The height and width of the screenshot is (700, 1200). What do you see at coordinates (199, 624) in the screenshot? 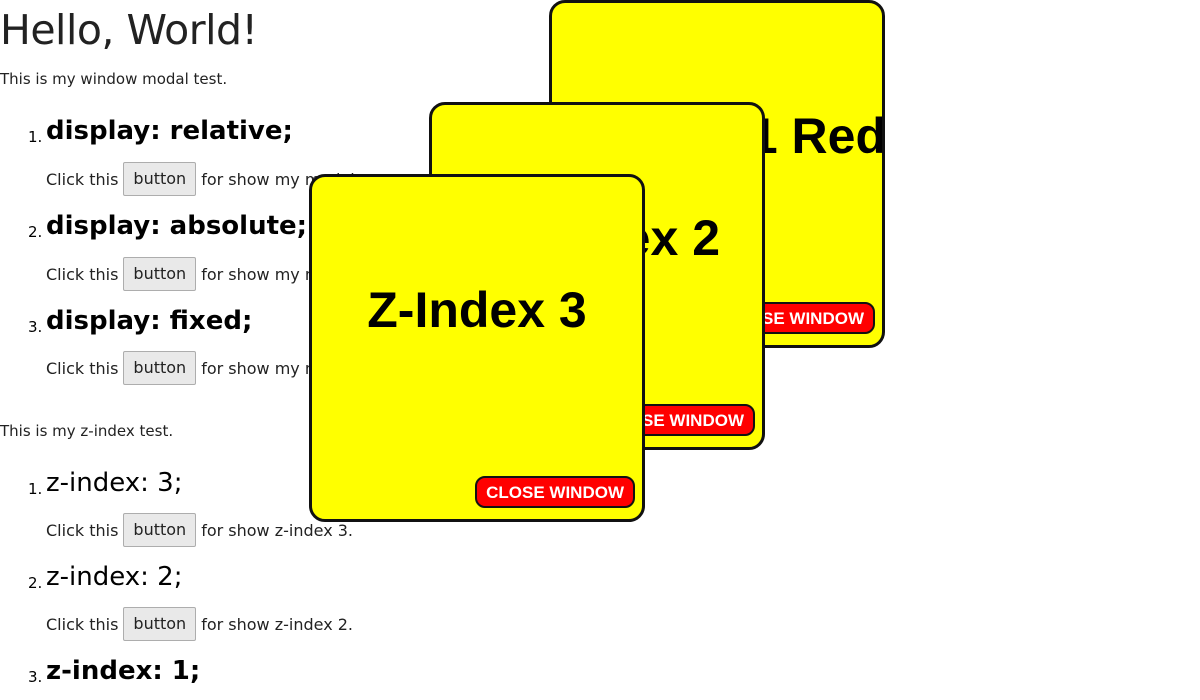
I see `list-item-row: Click this button for show z-index 2.` at bounding box center [199, 624].